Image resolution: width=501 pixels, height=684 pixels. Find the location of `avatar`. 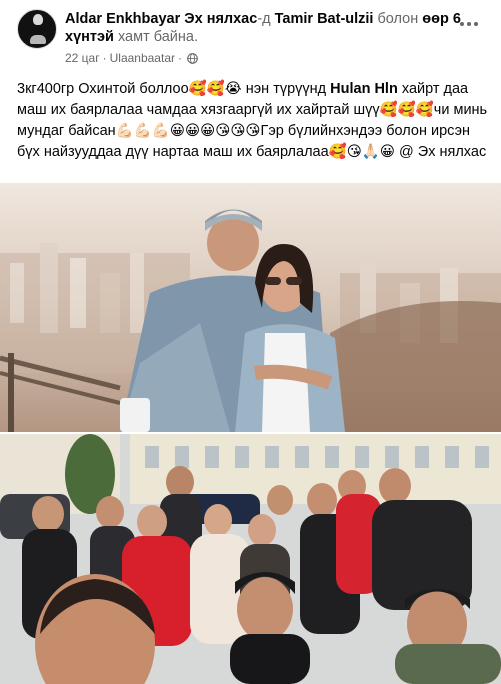

avatar is located at coordinates (37, 29).